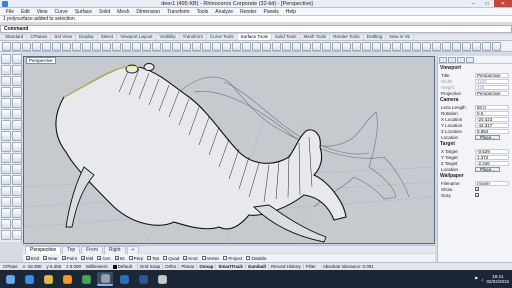 Image resolution: width=512 pixels, height=288 pixels. What do you see at coordinates (216, 46) in the screenshot?
I see `select-icon` at bounding box center [216, 46].